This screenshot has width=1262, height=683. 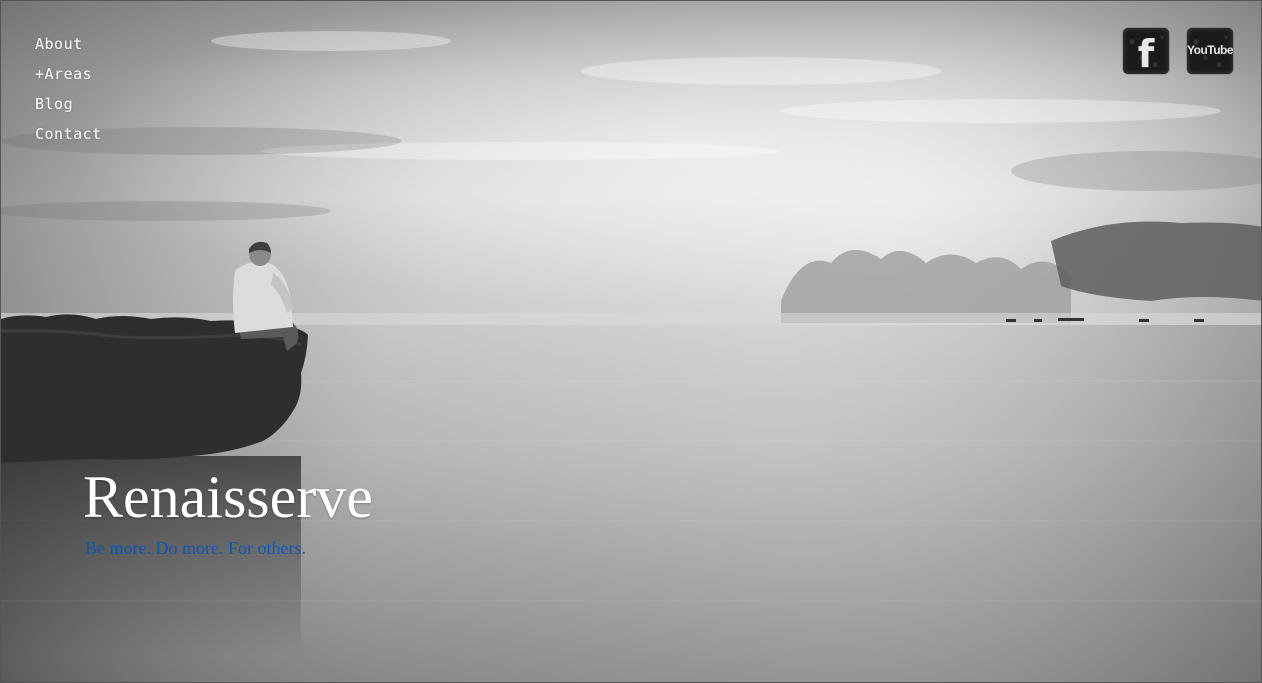 I want to click on site-tagline: Be more. Do more. For others., so click(x=195, y=548).